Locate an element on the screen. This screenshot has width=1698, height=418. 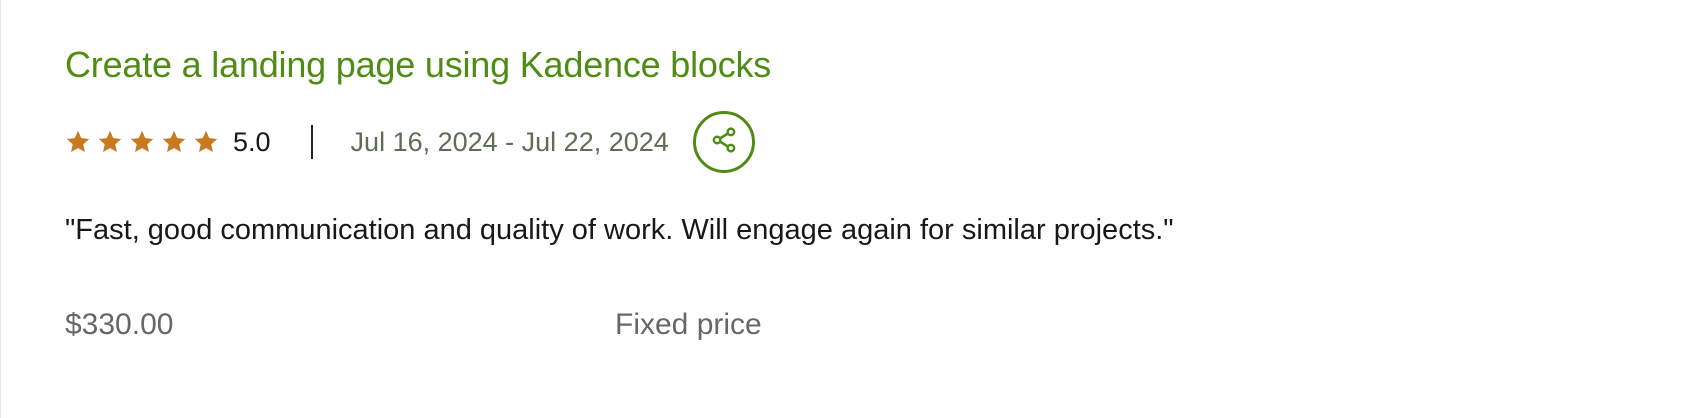
share-icon is located at coordinates (724, 142).